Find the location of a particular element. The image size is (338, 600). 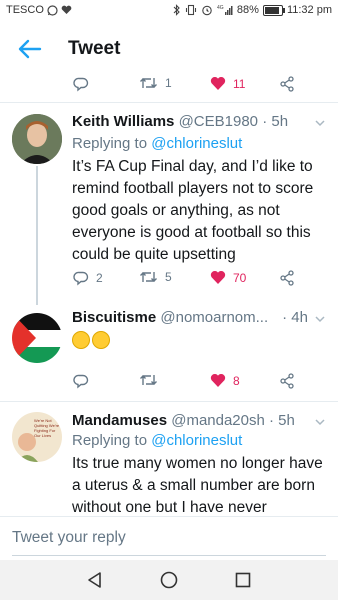

prev-share-button is located at coordinates (287, 84).